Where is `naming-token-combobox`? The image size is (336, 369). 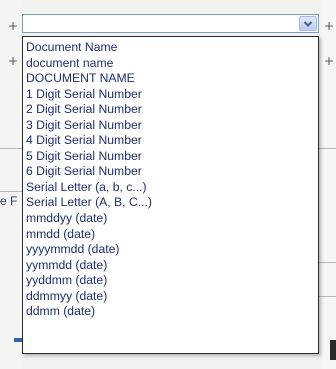 naming-token-combobox is located at coordinates (170, 23).